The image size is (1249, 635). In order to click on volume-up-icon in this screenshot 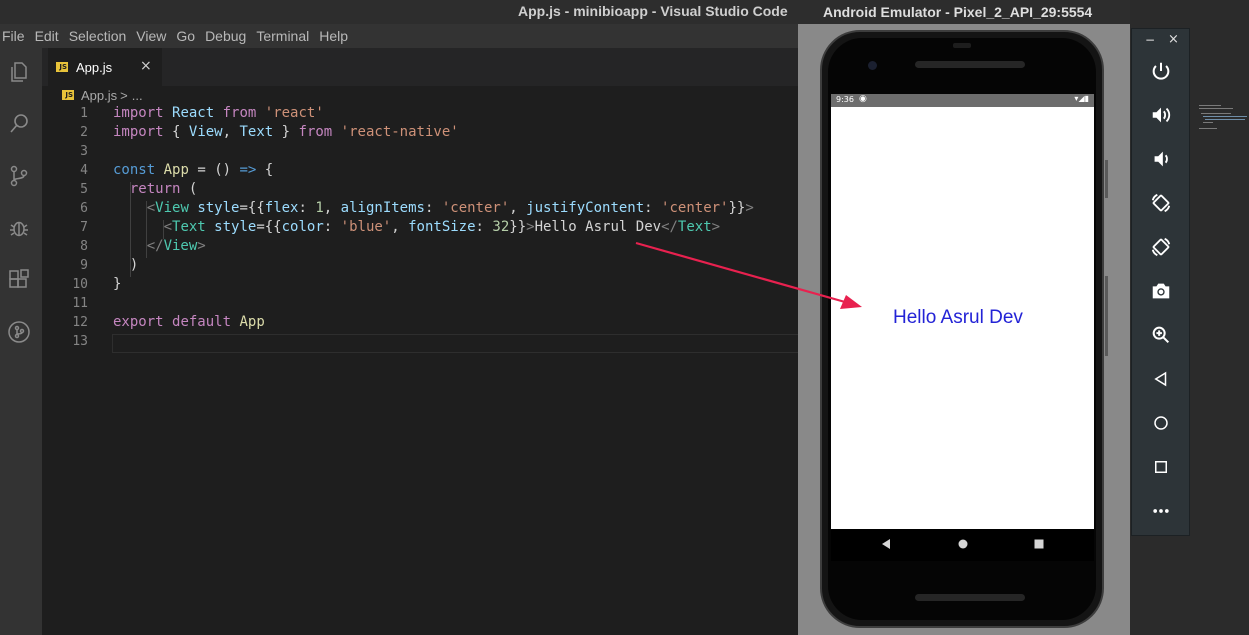, I will do `click(1161, 115)`.